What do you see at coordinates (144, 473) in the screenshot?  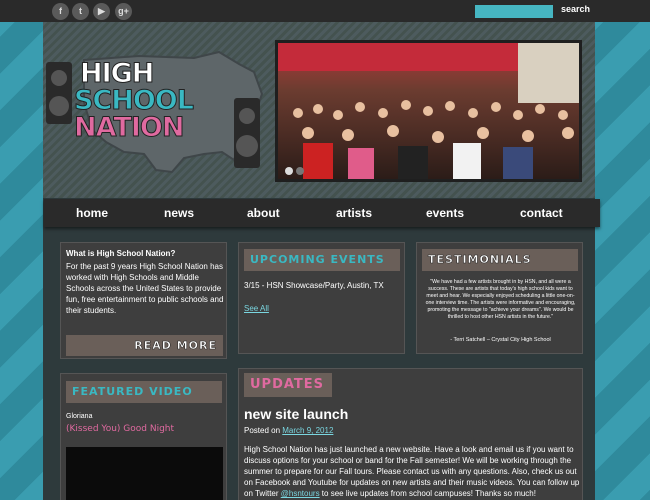 I see `video-player` at bounding box center [144, 473].